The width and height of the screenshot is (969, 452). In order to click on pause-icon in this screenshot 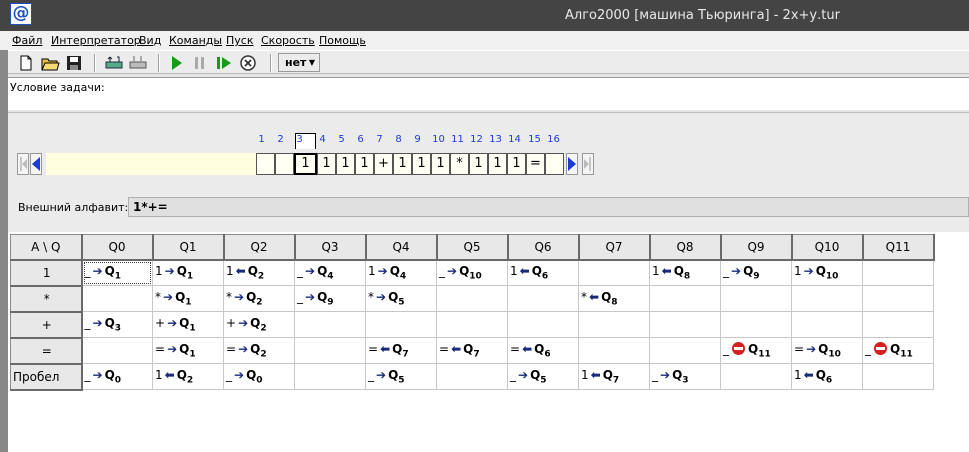, I will do `click(200, 63)`.